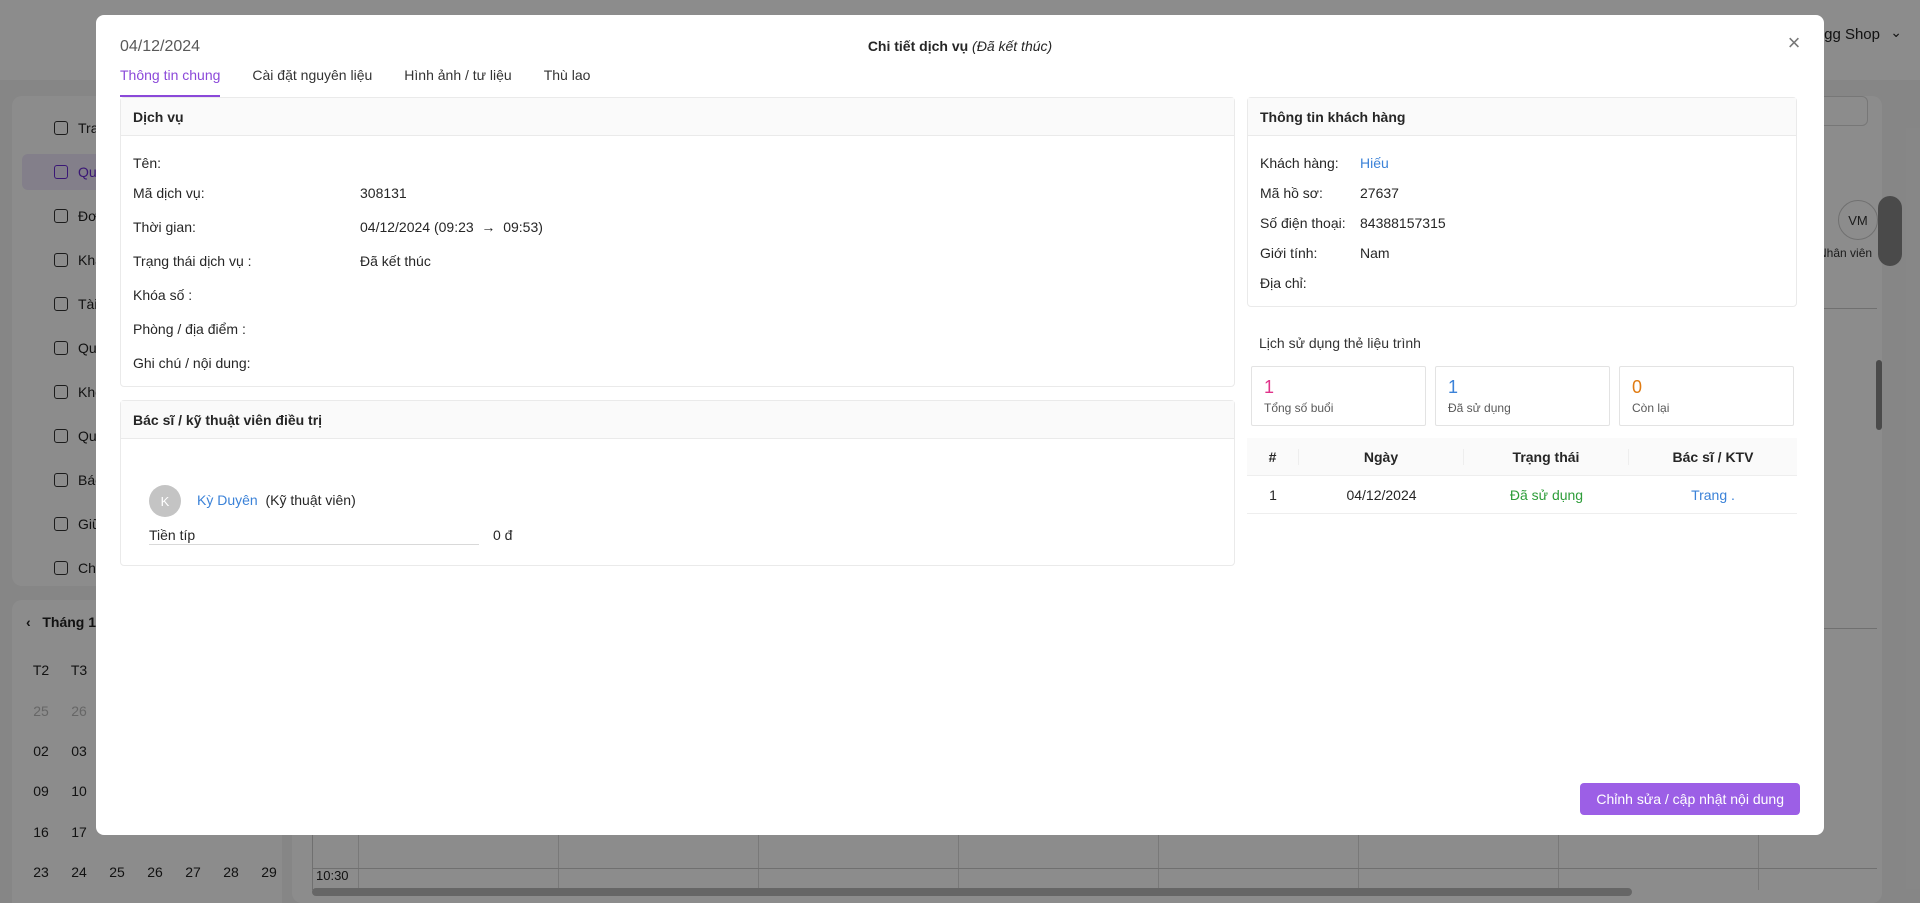 The width and height of the screenshot is (1920, 903). Describe the element at coordinates (503, 535) in the screenshot. I see `tip-value: 0 đ` at that location.